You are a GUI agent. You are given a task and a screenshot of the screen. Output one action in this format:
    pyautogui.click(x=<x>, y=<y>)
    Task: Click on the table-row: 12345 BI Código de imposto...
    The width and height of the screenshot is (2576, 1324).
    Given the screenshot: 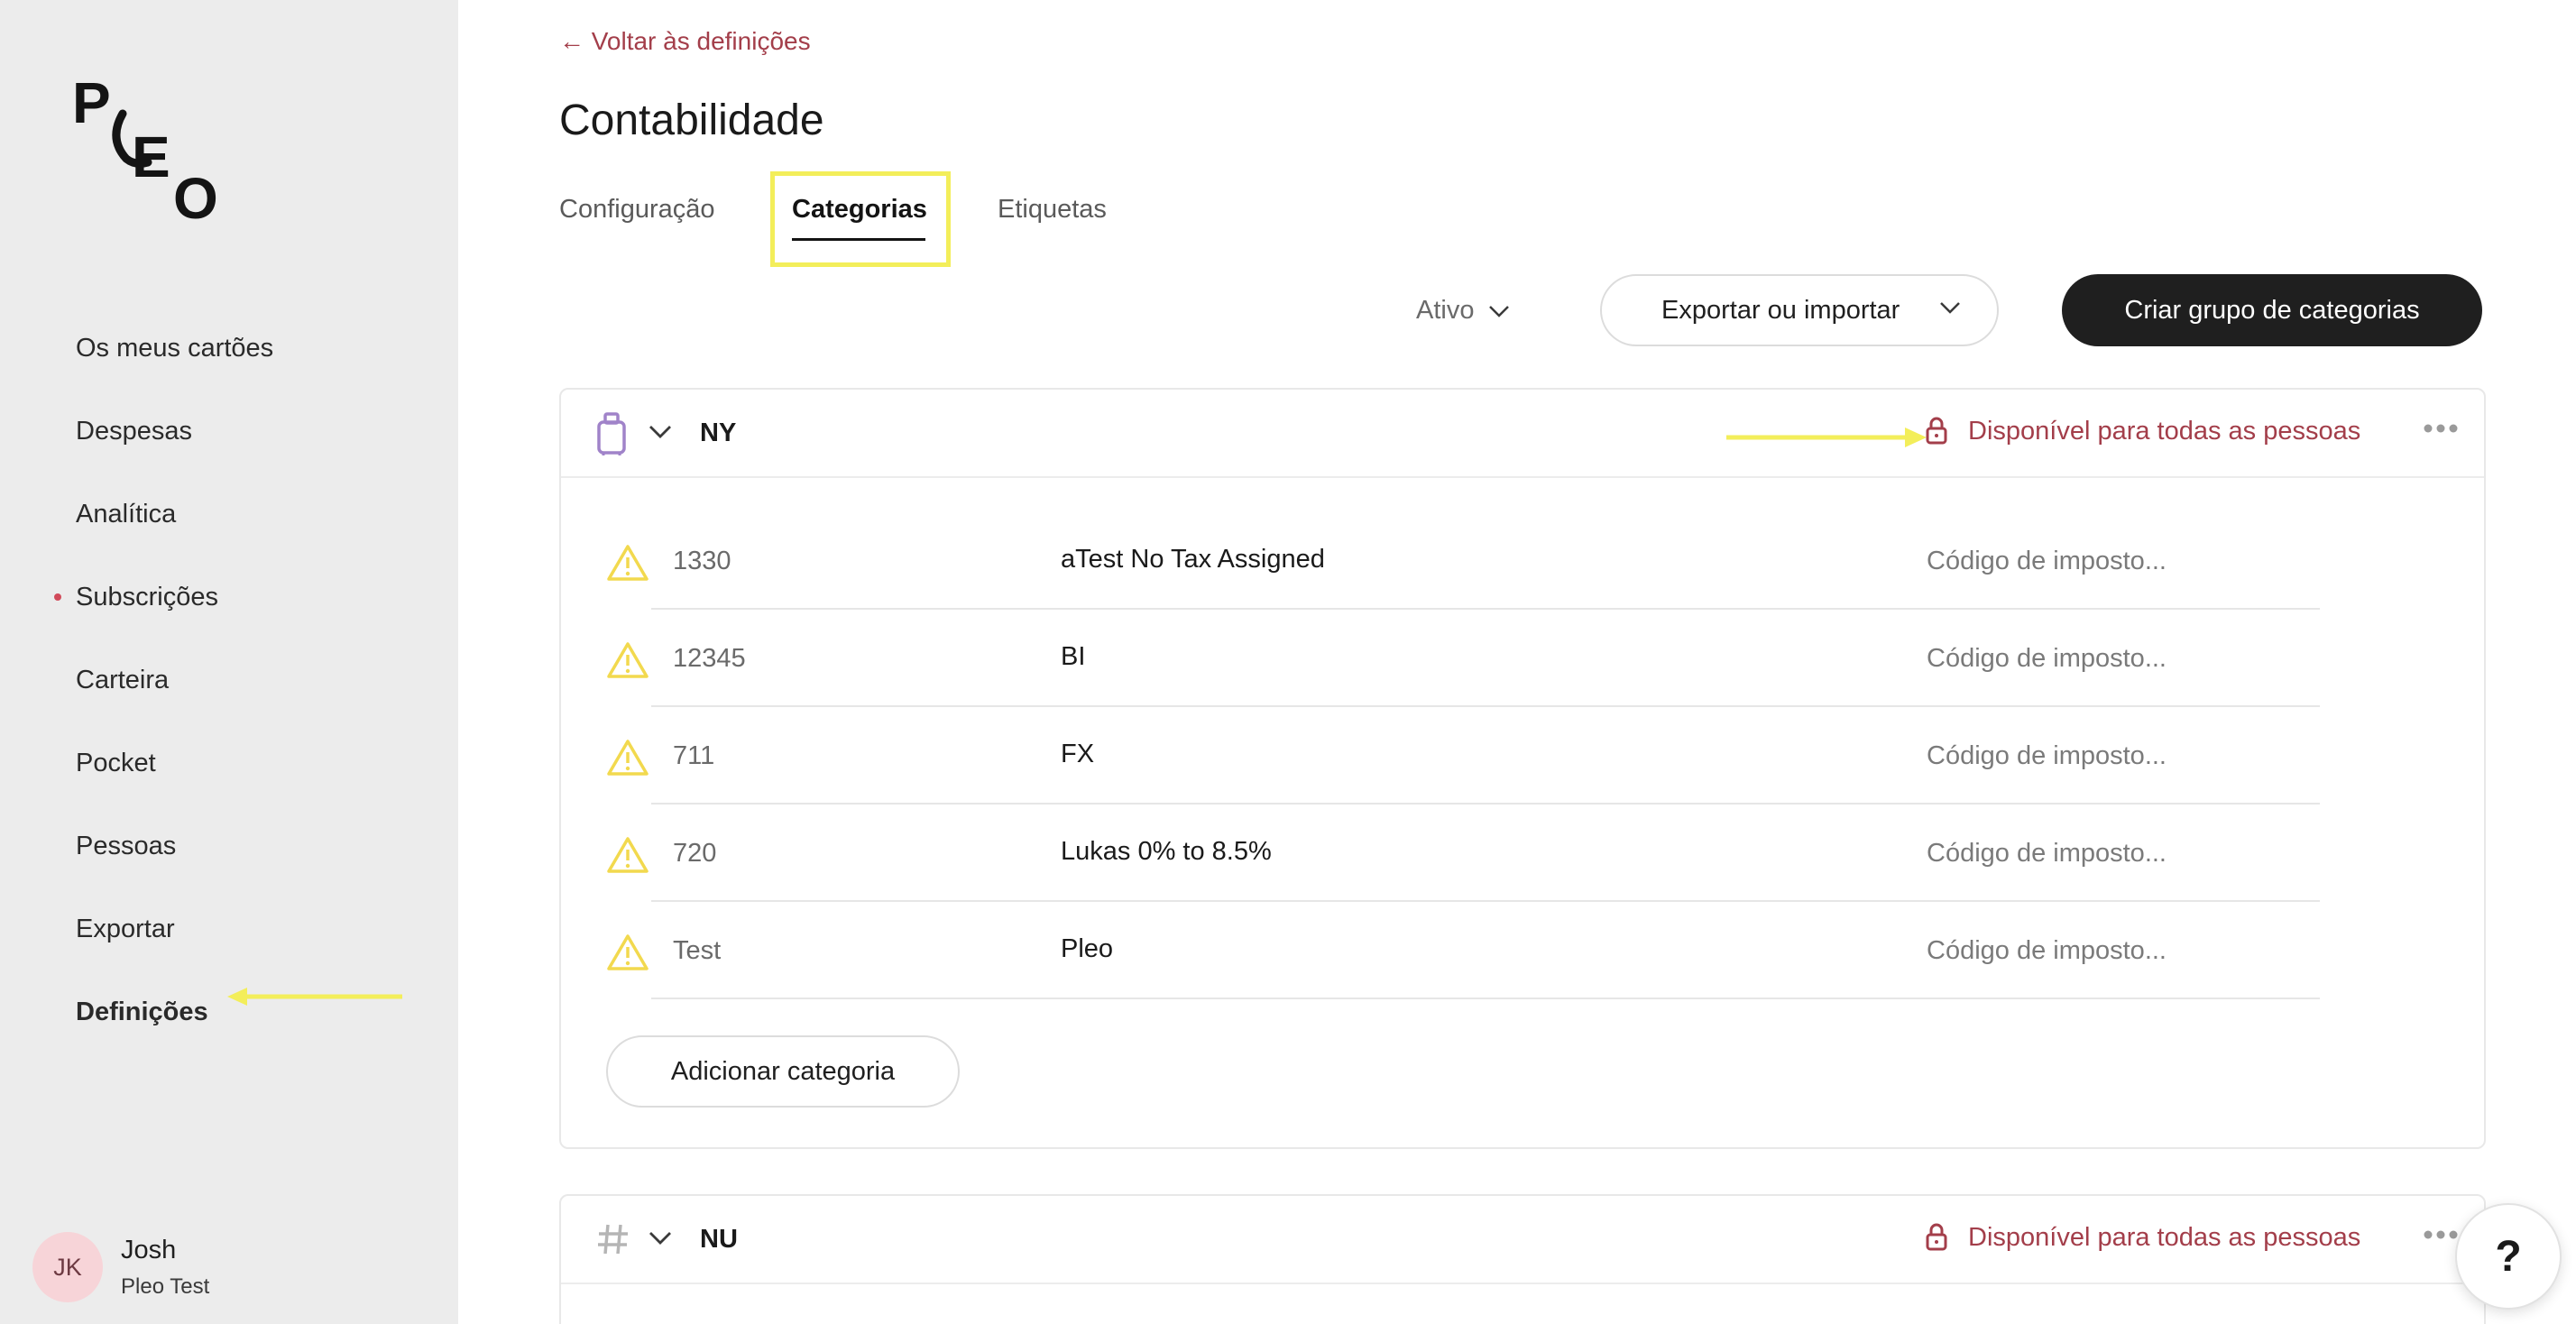 What is the action you would take?
    pyautogui.click(x=1486, y=658)
    